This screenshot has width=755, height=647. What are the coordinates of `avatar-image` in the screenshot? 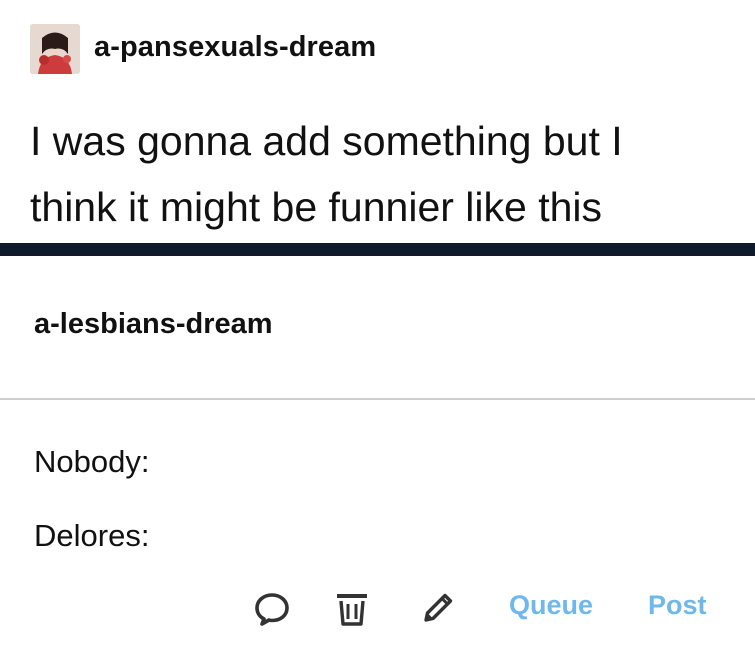 It's located at (55, 49).